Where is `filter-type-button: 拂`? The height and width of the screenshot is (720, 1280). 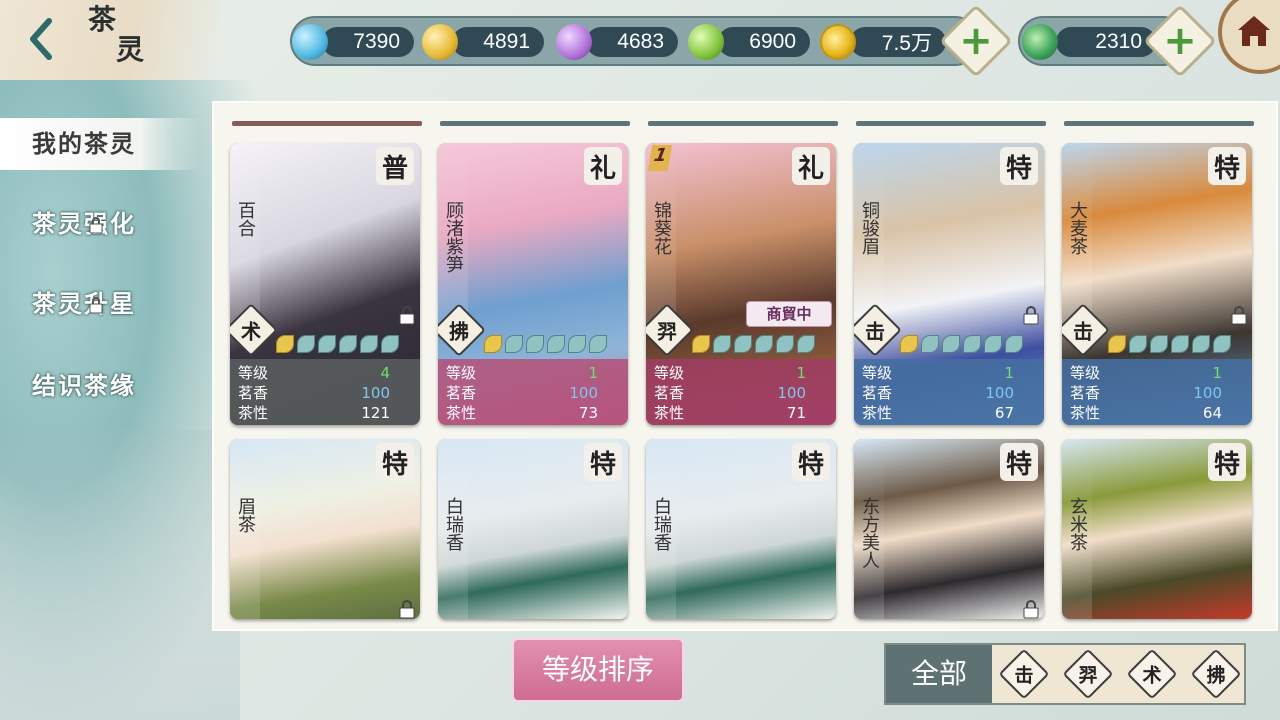
filter-type-button: 拂 is located at coordinates (1216, 674).